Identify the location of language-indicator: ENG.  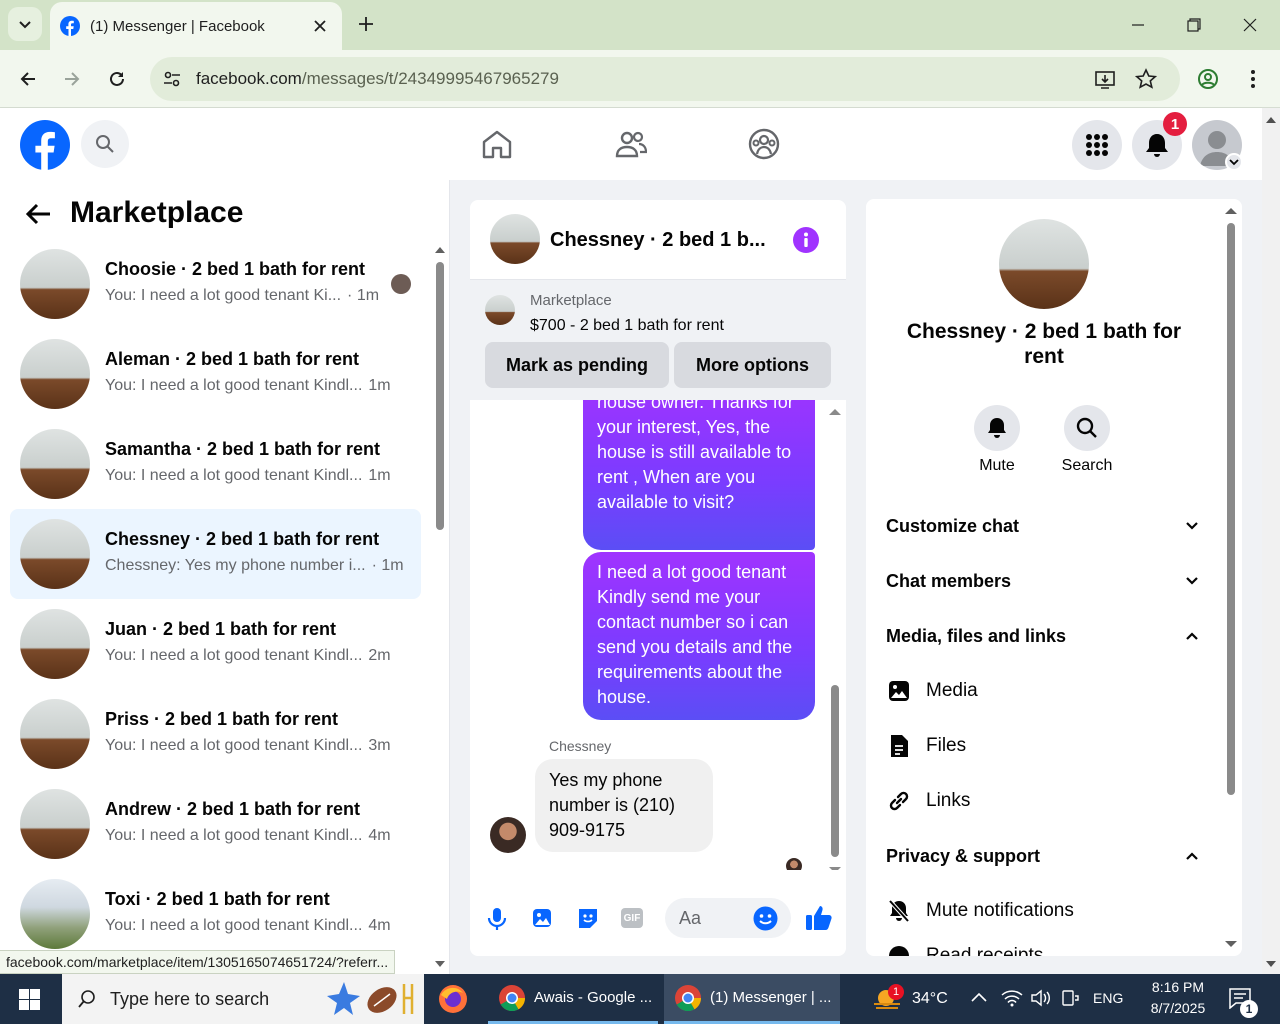
(1108, 998).